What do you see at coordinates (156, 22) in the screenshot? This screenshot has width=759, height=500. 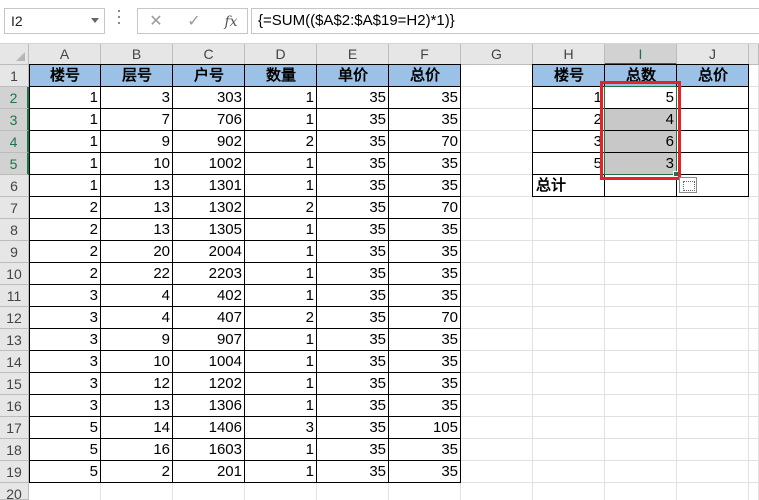 I see `close-icon: ✕` at bounding box center [156, 22].